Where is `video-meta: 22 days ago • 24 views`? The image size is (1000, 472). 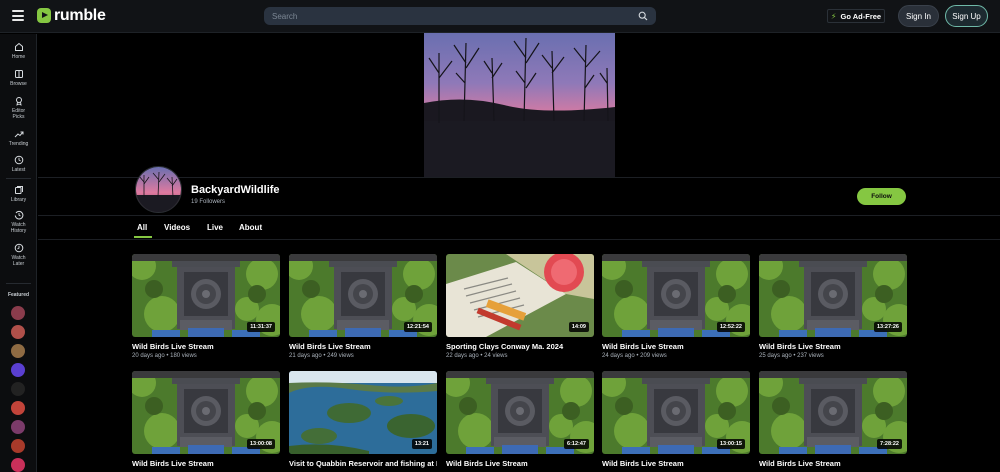 video-meta: 22 days ago • 24 views is located at coordinates (477, 356).